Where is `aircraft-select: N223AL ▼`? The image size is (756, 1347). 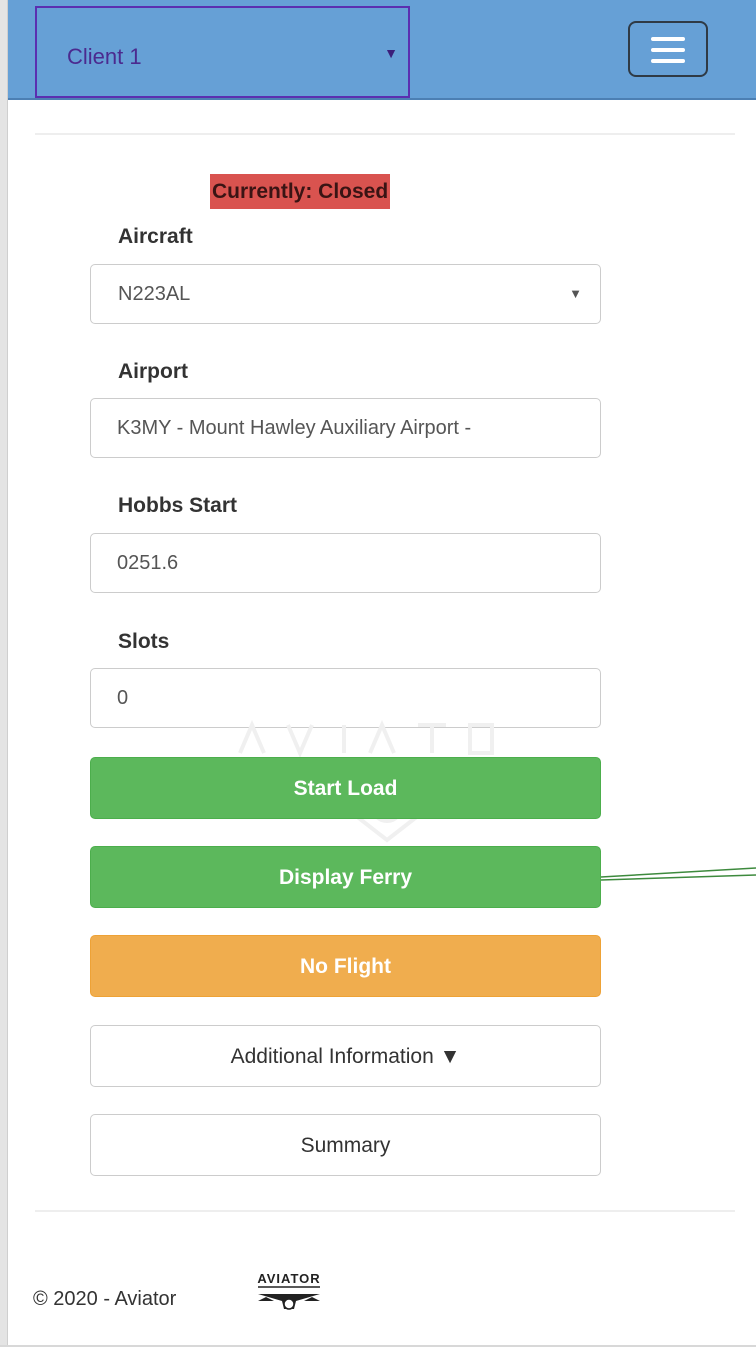 aircraft-select: N223AL ▼ is located at coordinates (345, 294).